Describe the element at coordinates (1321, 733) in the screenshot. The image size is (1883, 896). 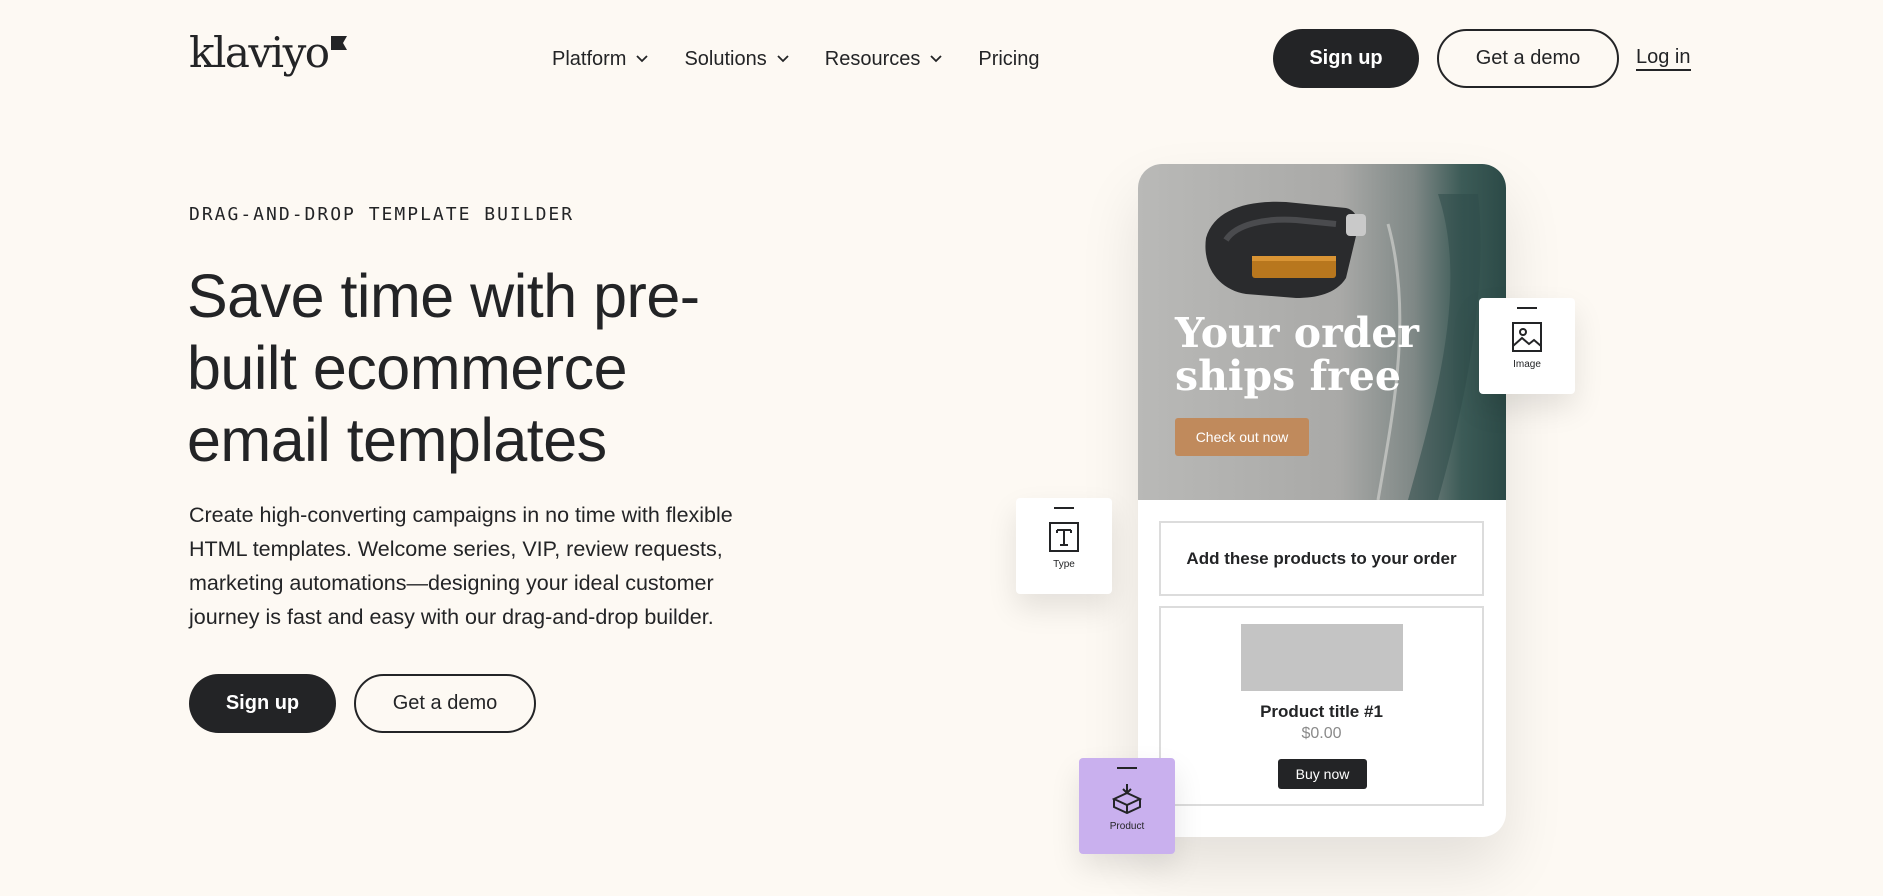
I see `product-price: $0.00` at that location.